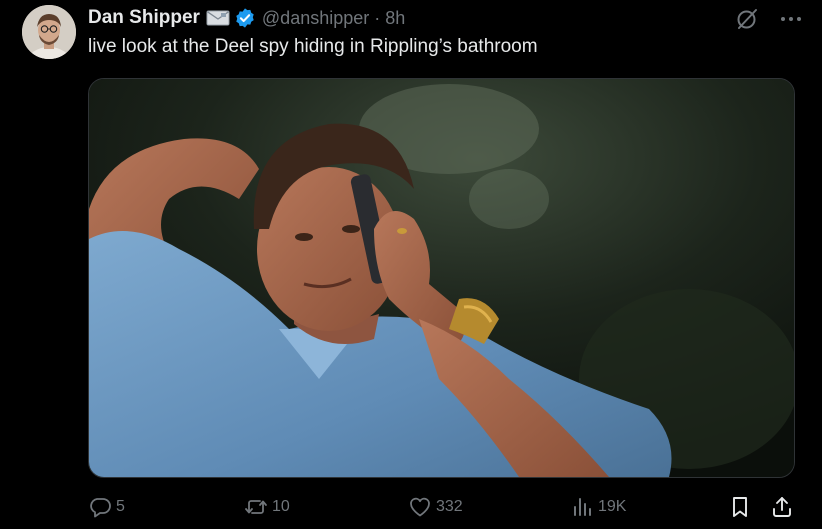 The height and width of the screenshot is (529, 822). I want to click on bookmark-icon, so click(740, 507).